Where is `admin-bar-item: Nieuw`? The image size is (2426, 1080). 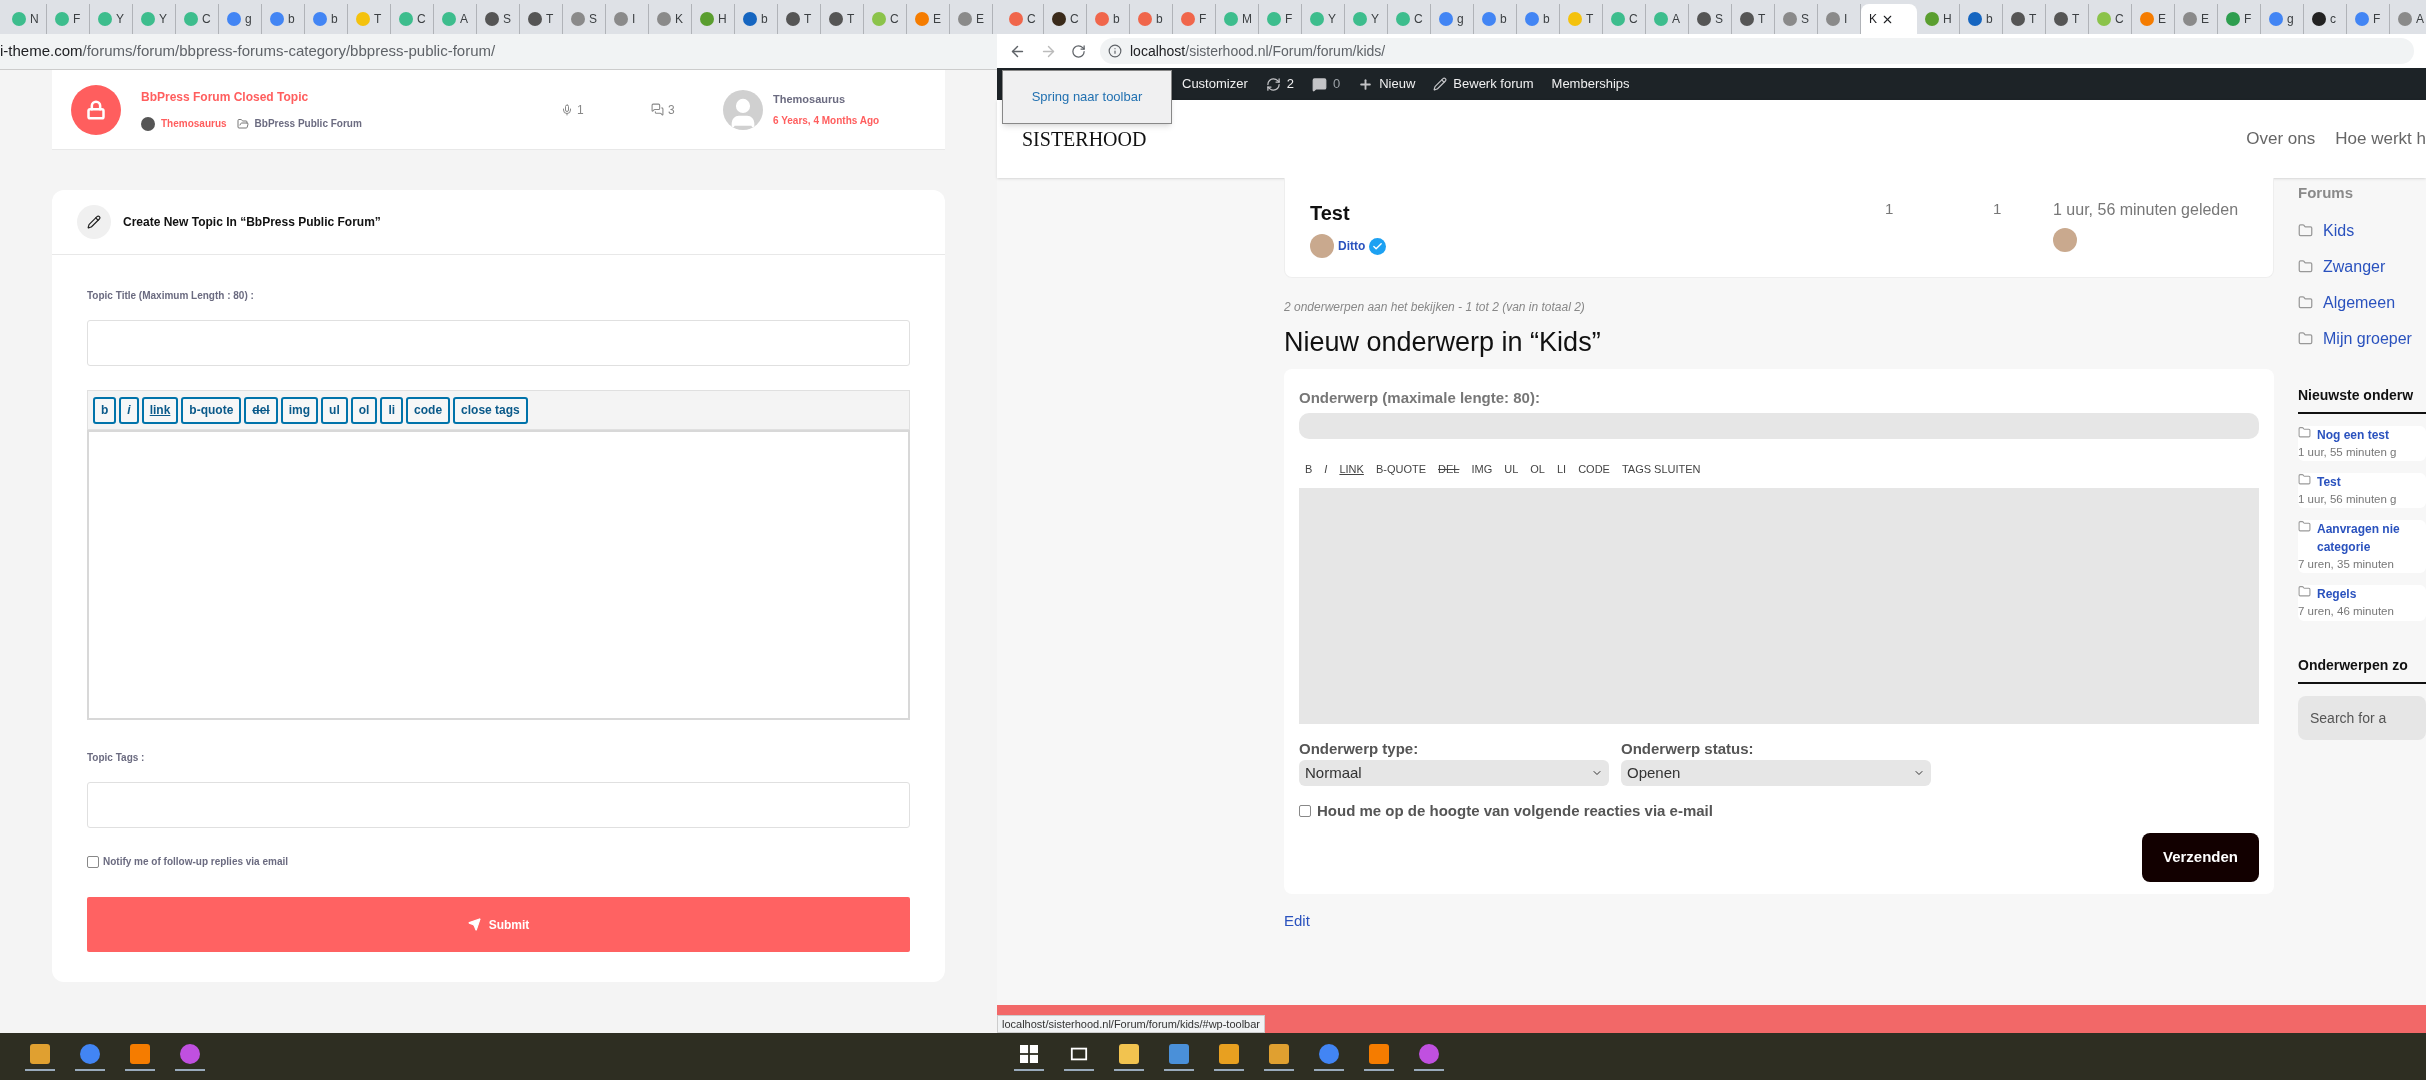
admin-bar-item: Nieuw is located at coordinates (1387, 84).